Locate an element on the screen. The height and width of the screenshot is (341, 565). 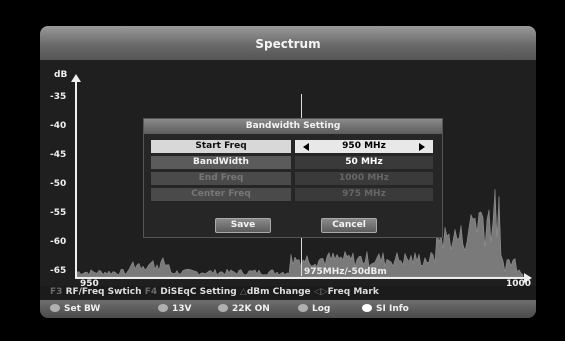
22k-on-key: 22K ON is located at coordinates (244, 309).